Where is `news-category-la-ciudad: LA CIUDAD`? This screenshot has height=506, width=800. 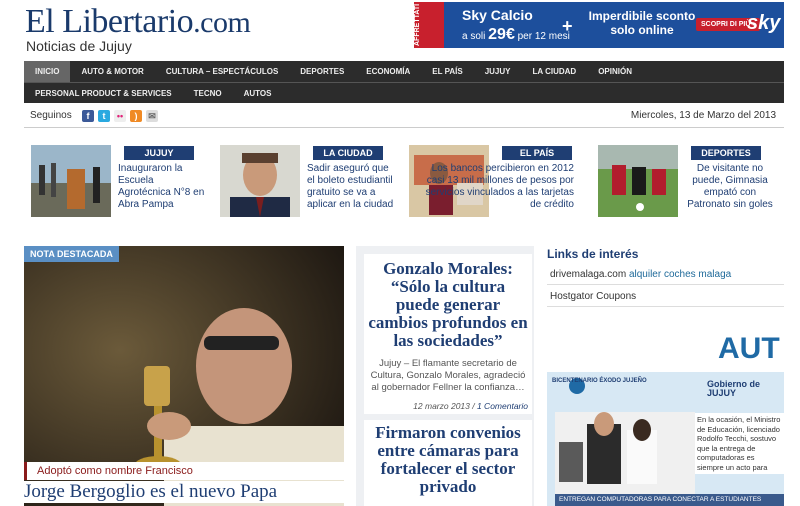
news-category-la-ciudad: LA CIUDAD is located at coordinates (348, 153).